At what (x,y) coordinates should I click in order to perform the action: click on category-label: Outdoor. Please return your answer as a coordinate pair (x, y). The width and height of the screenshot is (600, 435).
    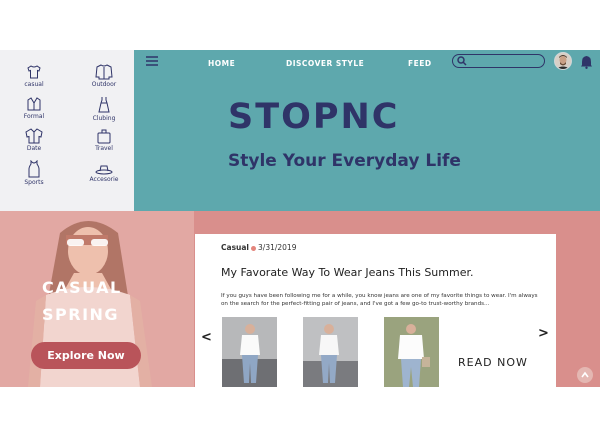
    Looking at the image, I should click on (104, 84).